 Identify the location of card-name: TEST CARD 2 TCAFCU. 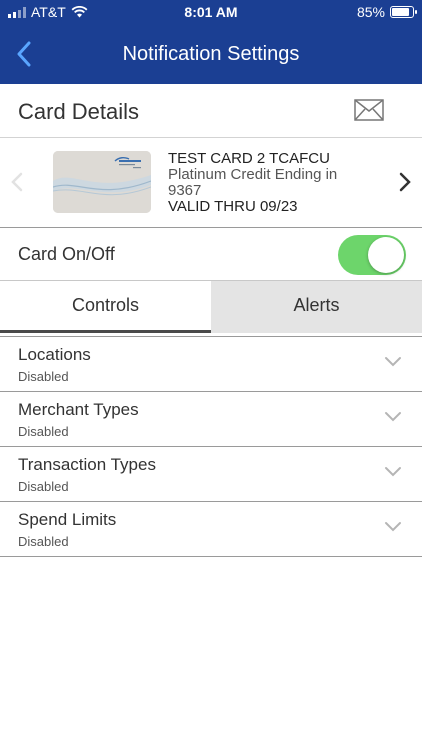
(249, 158).